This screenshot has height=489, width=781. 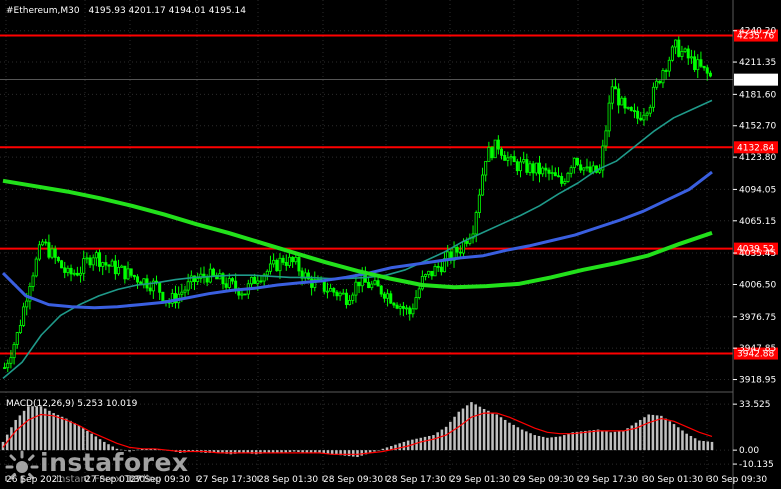 I want to click on macd-tick-label: -10.135, so click(x=756, y=465).